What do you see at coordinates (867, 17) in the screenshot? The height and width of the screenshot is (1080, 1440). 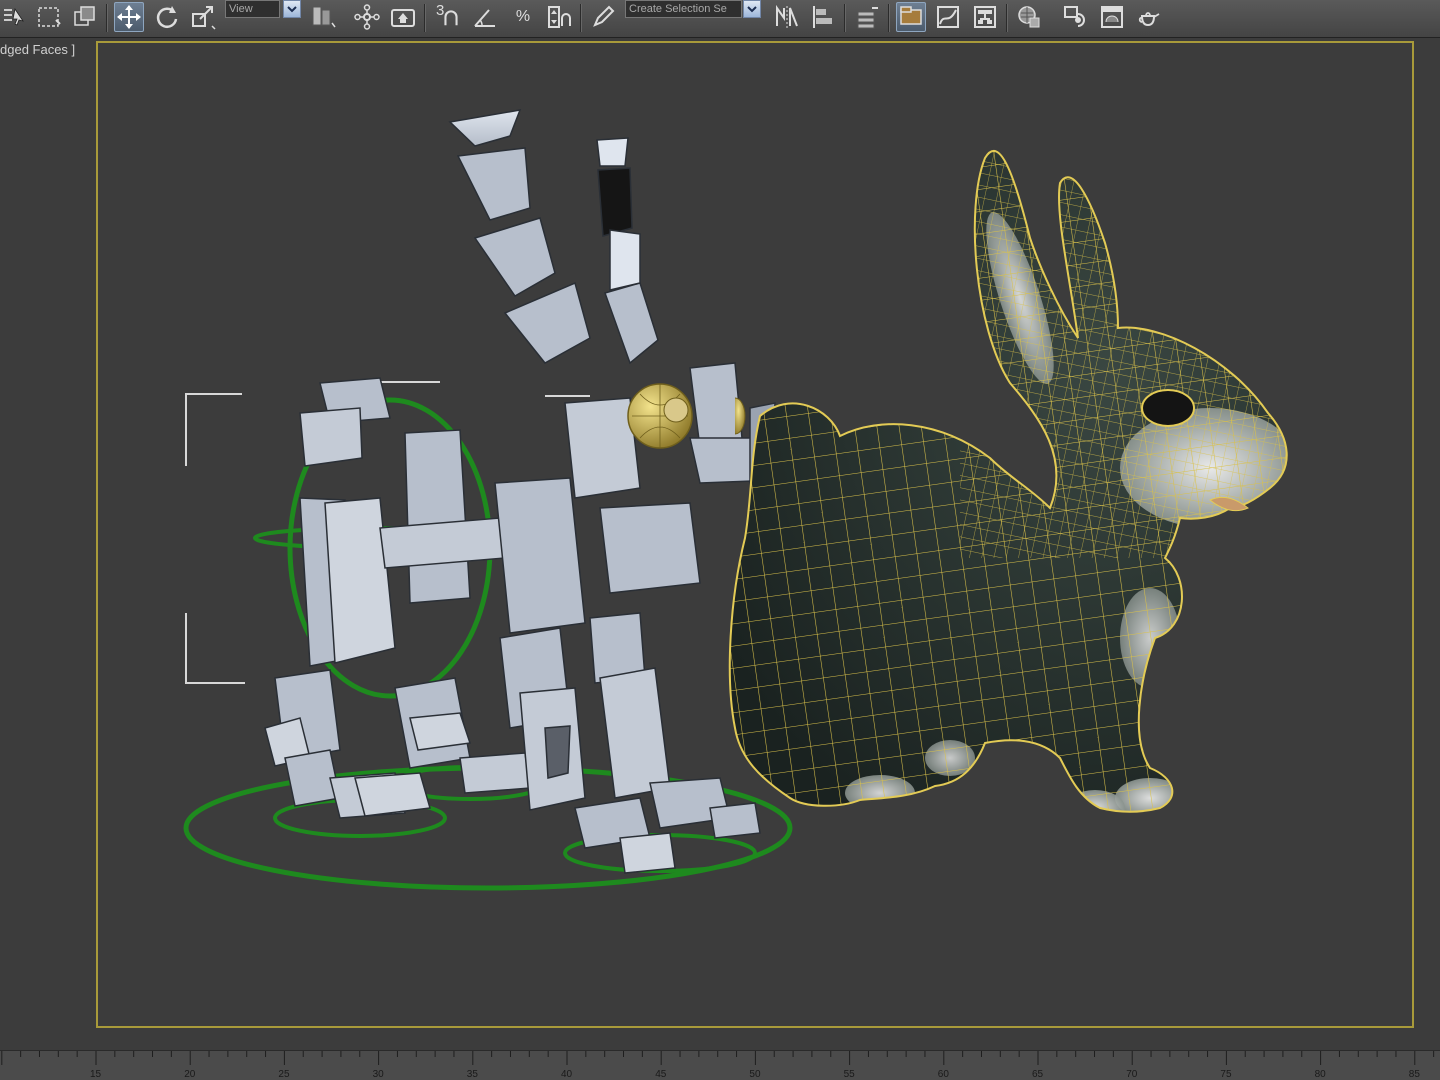 I see `layer-manager-icon` at bounding box center [867, 17].